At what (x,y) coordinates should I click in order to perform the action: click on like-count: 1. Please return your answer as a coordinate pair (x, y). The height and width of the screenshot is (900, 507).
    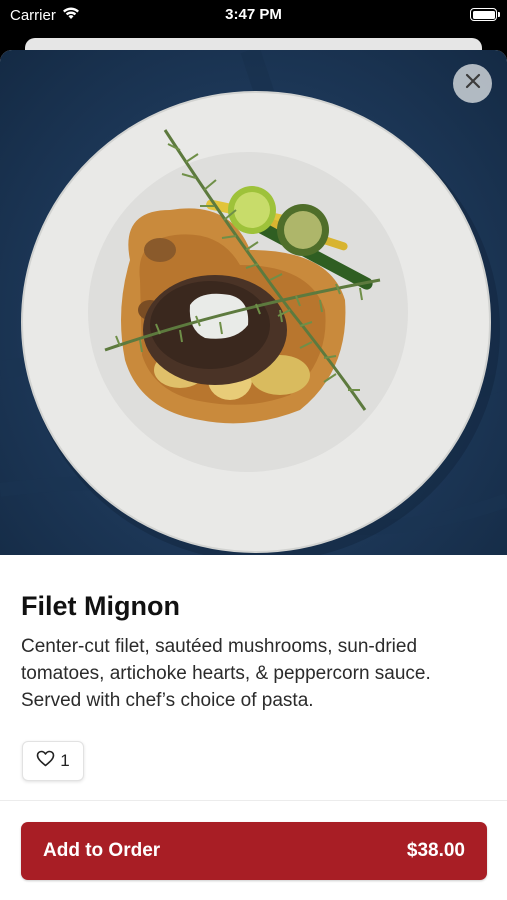
    Looking at the image, I should click on (65, 760).